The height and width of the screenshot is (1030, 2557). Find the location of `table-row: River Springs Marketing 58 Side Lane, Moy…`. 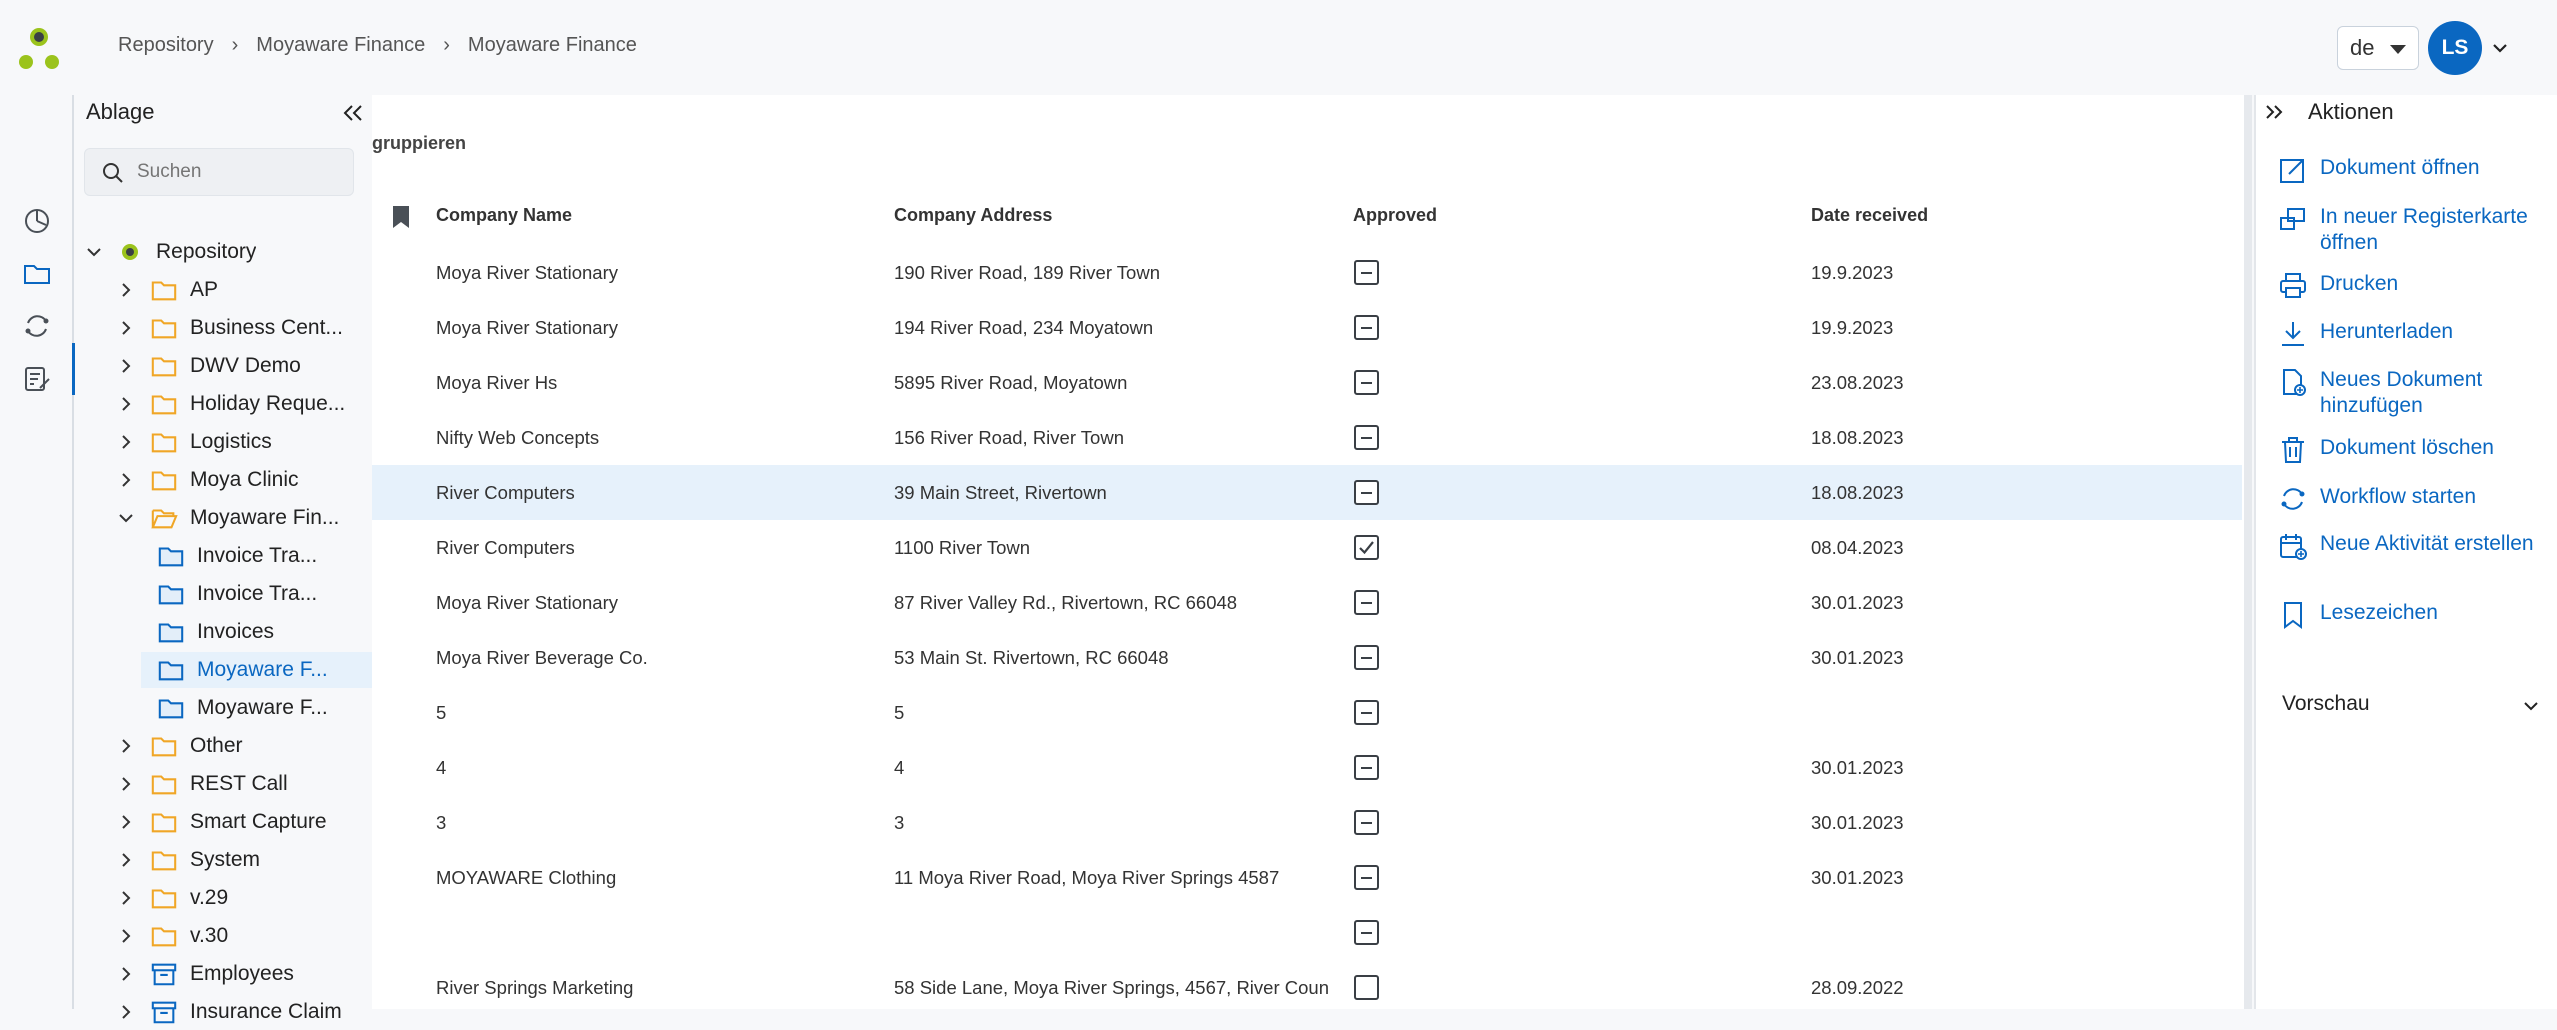

table-row: River Springs Marketing 58 Side Lane, Moy… is located at coordinates (1307, 984).